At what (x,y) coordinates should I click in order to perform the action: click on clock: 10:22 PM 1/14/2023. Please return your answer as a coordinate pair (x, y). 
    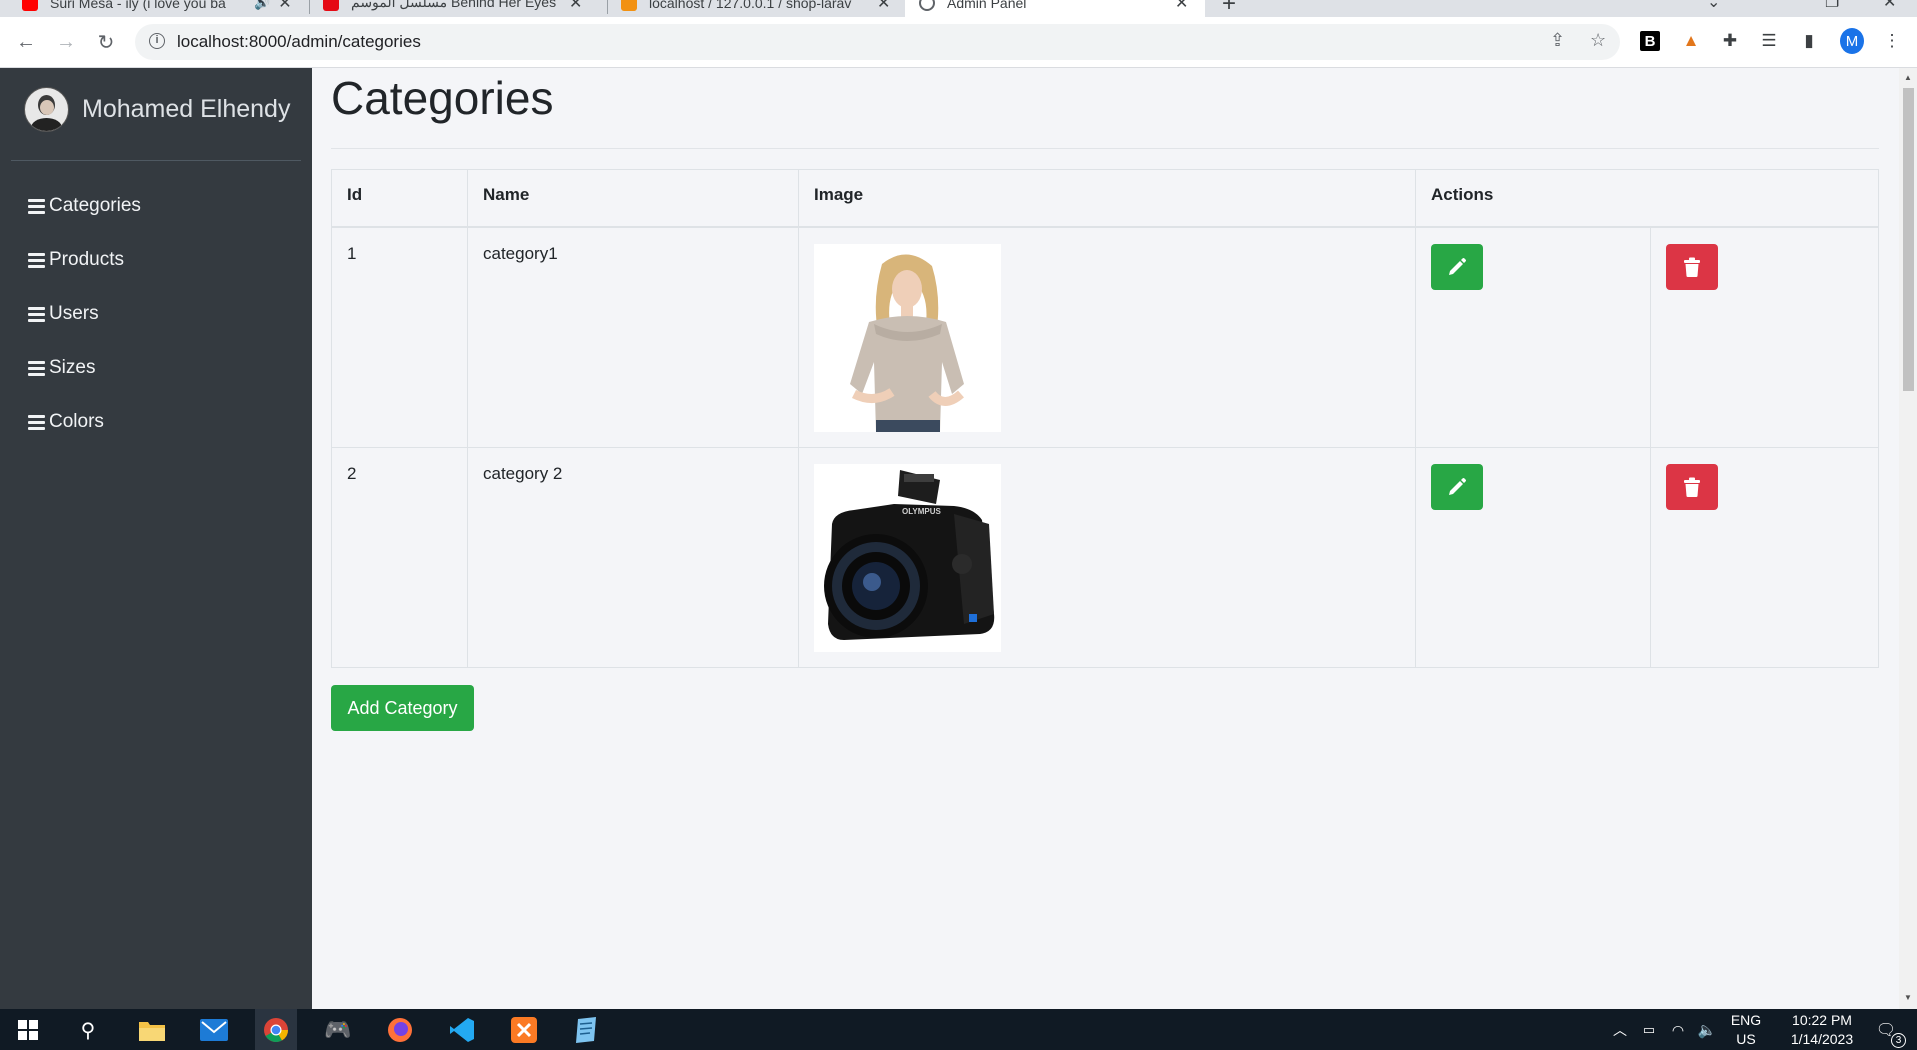
    Looking at the image, I should click on (1822, 1030).